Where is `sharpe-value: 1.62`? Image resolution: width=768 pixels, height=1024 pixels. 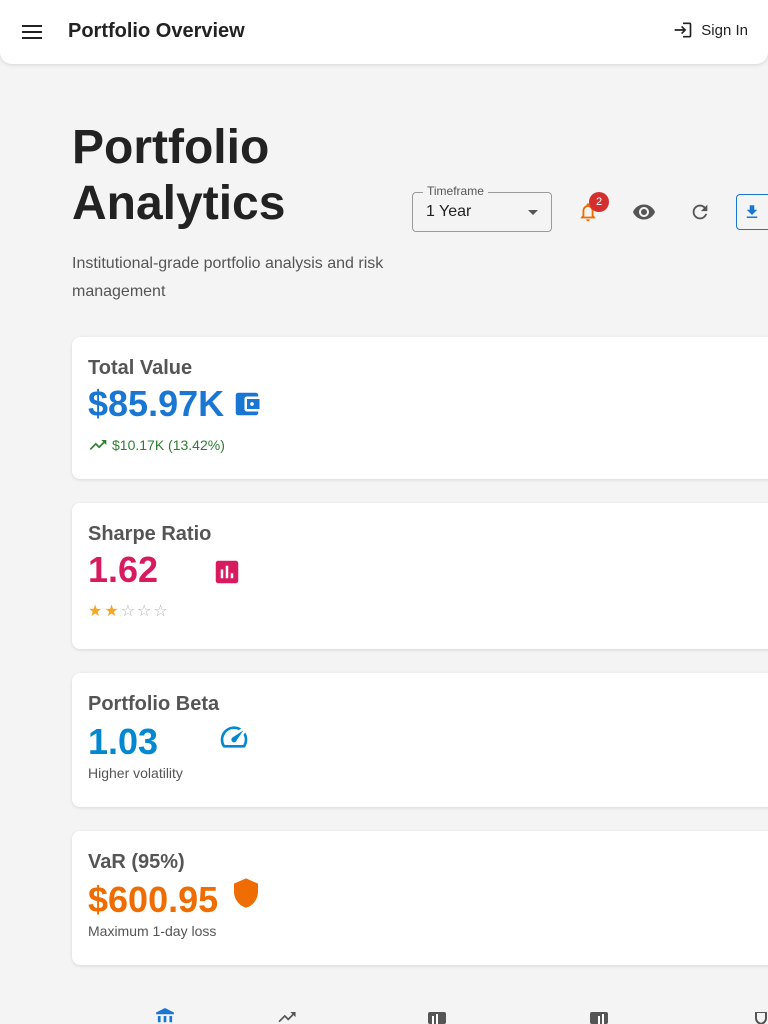
sharpe-value: 1.62 is located at coordinates (123, 569).